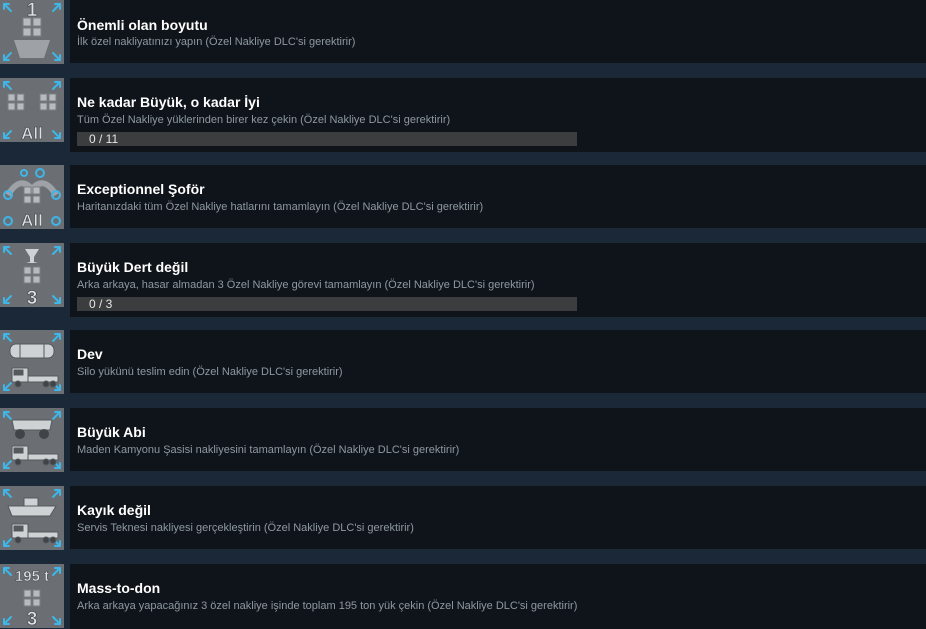 The width and height of the screenshot is (926, 629). What do you see at coordinates (101, 304) in the screenshot?
I see `progress-text: 0 / 3` at bounding box center [101, 304].